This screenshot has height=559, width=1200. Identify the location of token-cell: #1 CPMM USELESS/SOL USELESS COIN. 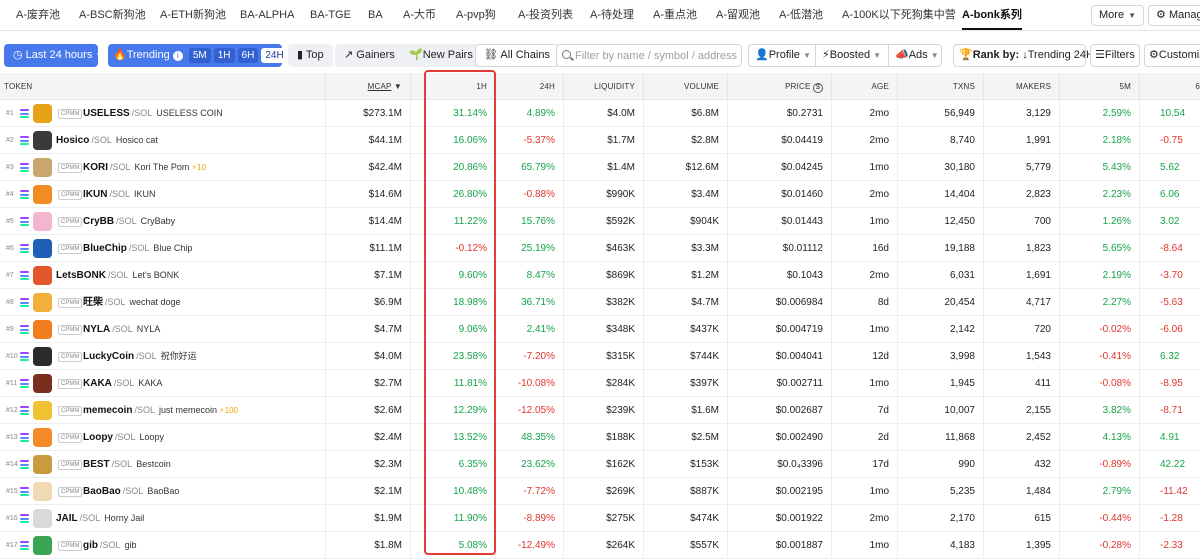
(163, 113).